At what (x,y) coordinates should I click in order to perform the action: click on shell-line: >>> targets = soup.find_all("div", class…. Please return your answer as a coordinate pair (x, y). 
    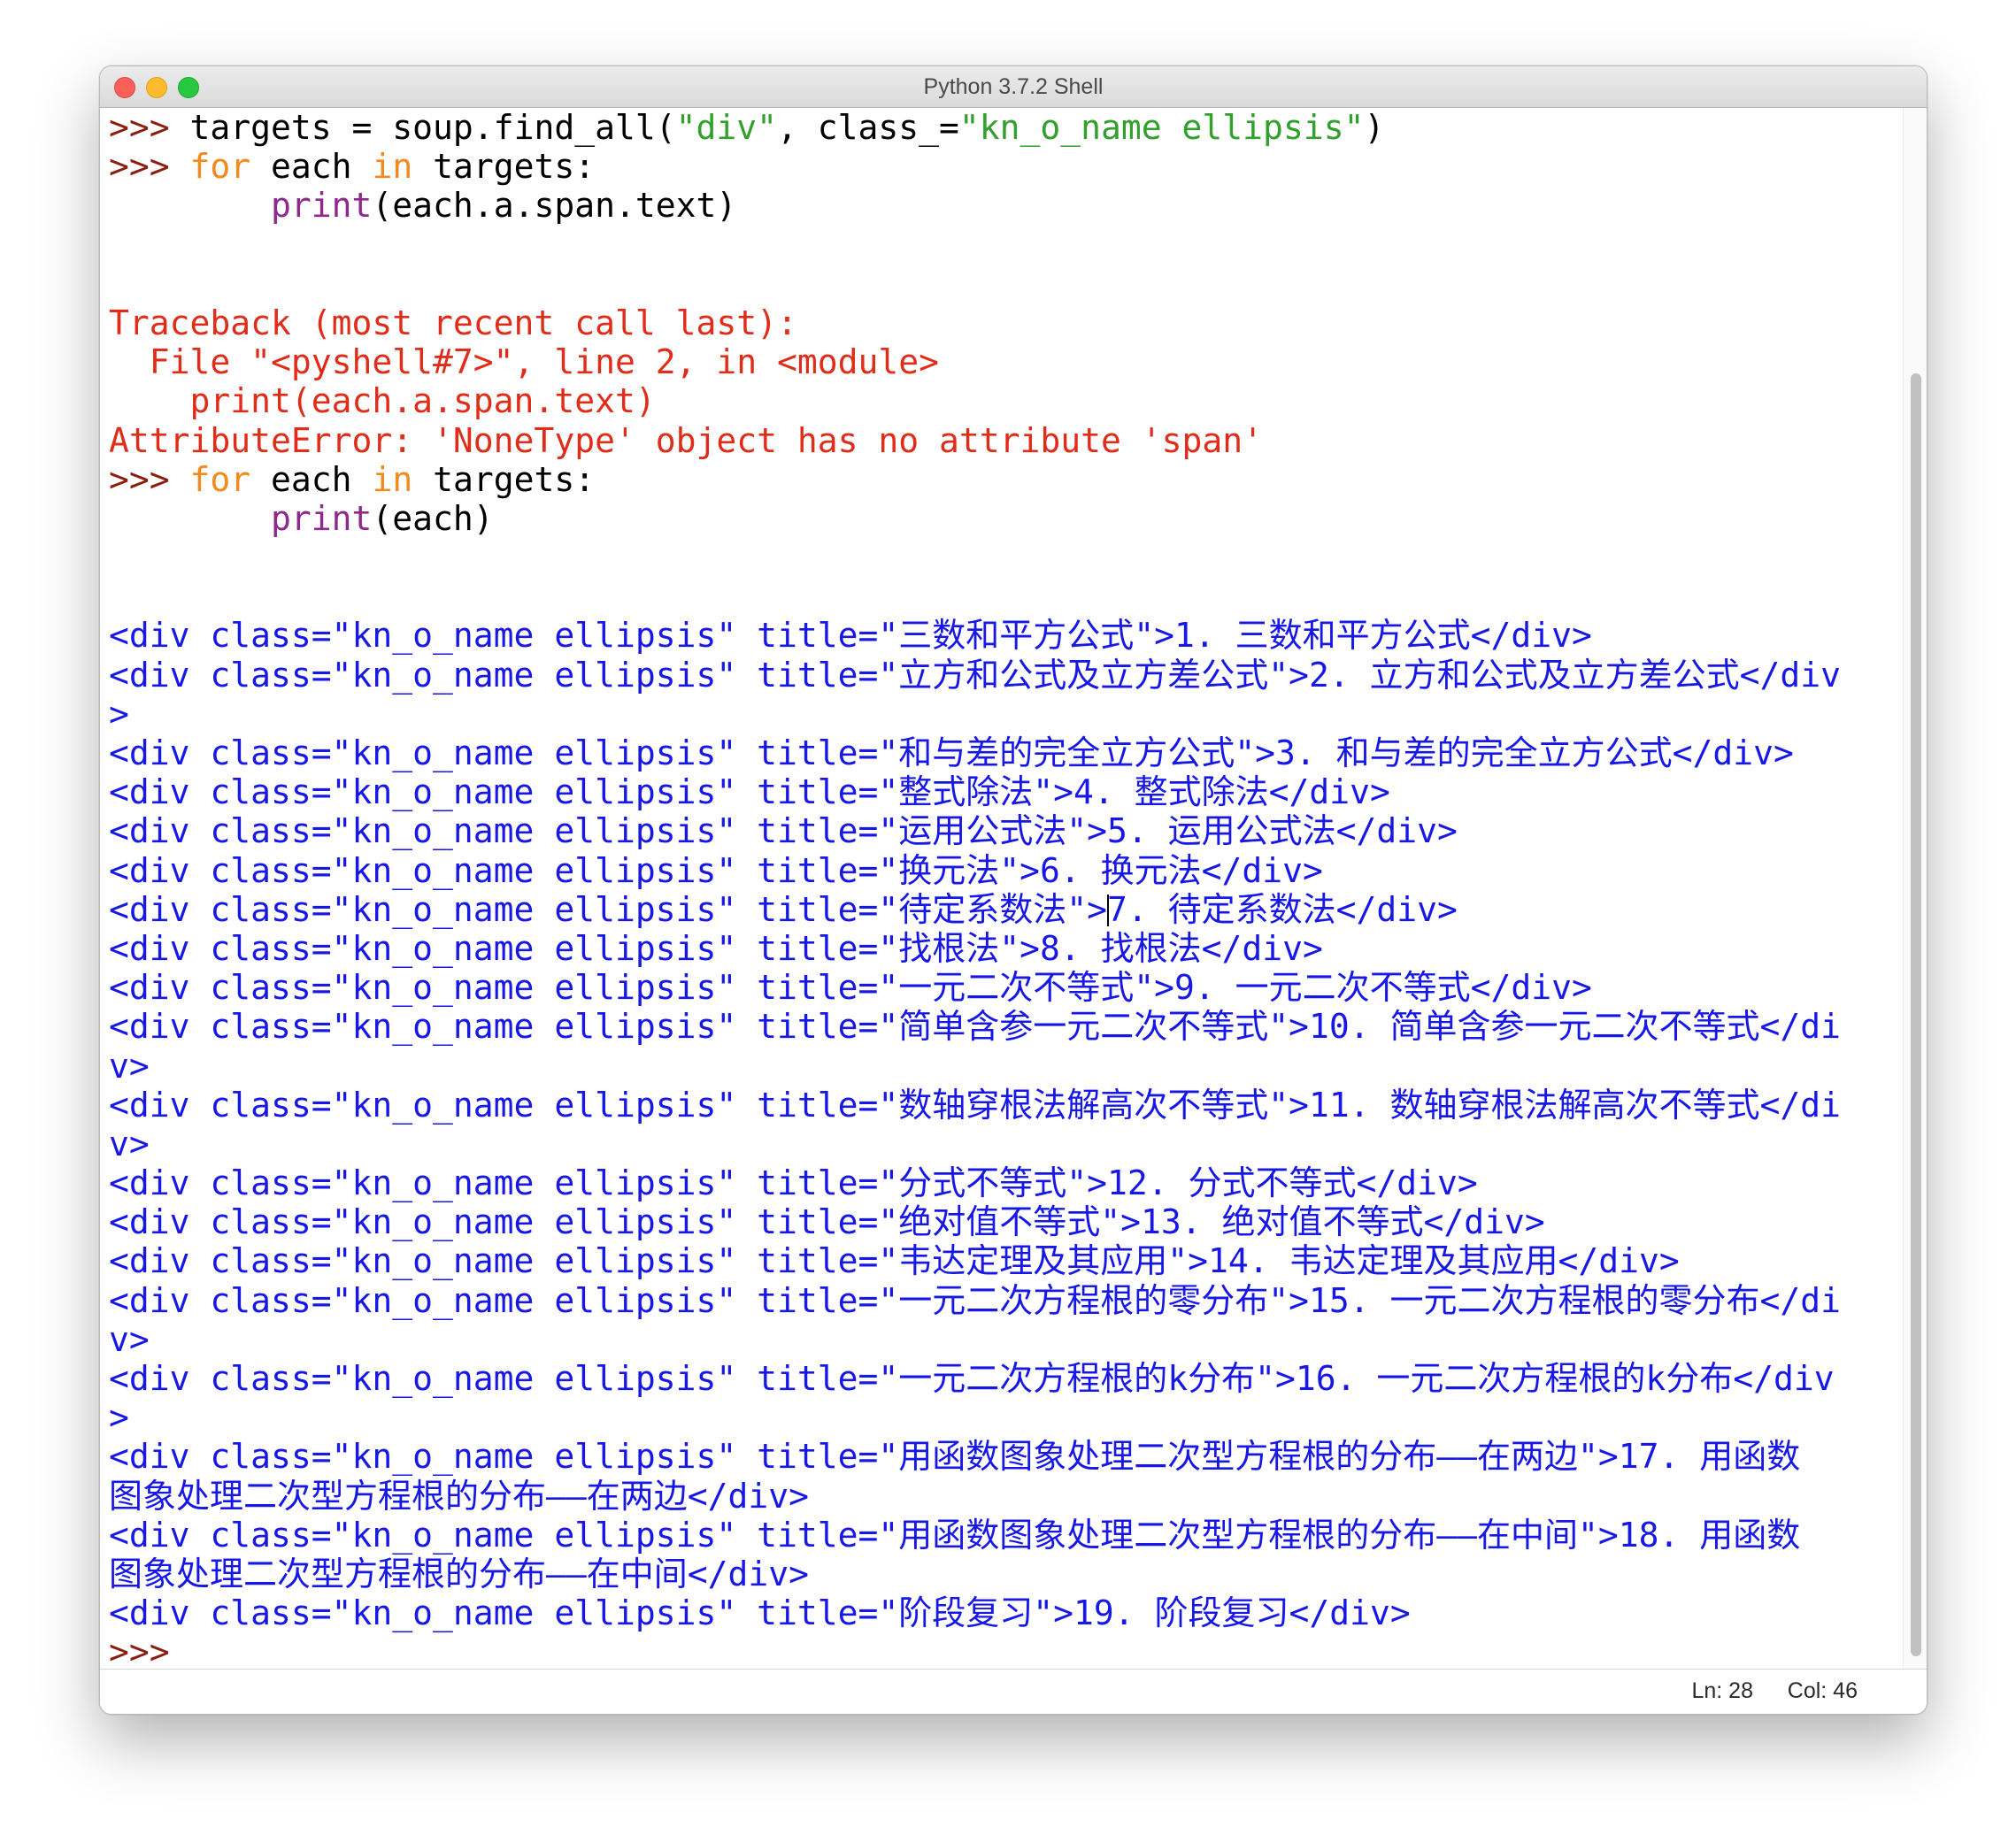
    Looking at the image, I should click on (998, 128).